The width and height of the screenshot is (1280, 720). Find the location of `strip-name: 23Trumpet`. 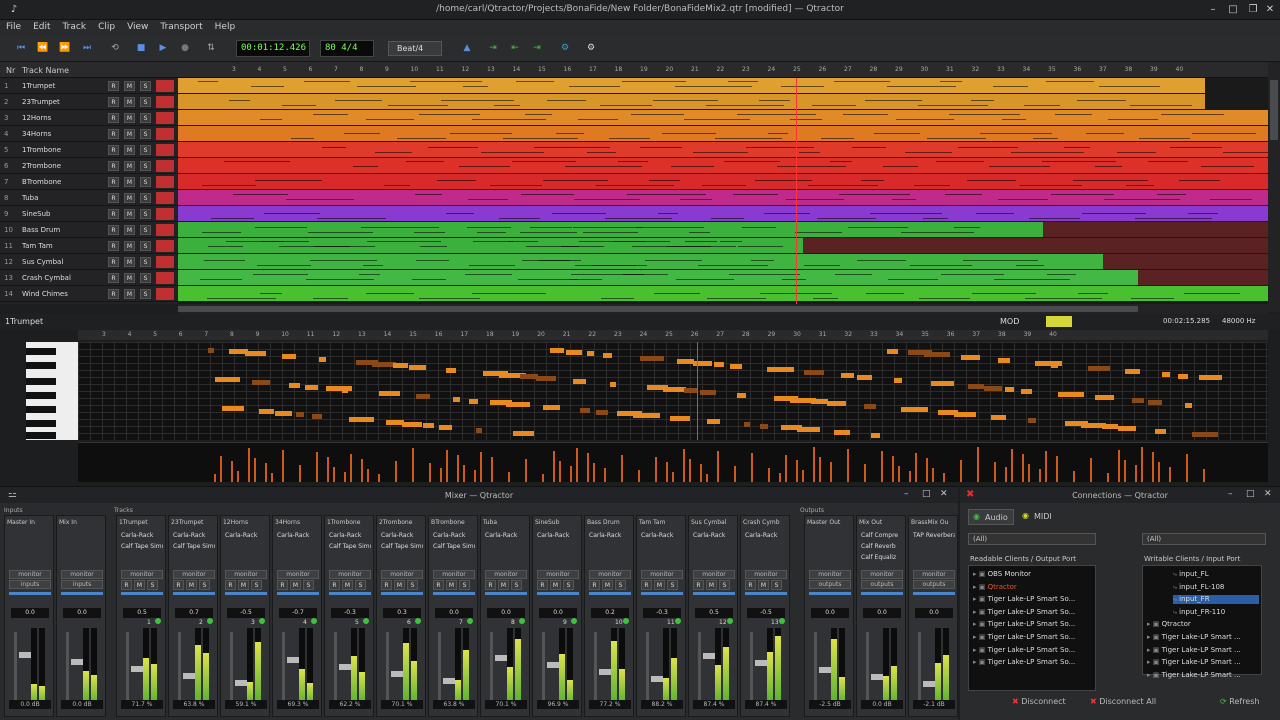

strip-name: 23Trumpet is located at coordinates (194, 524).